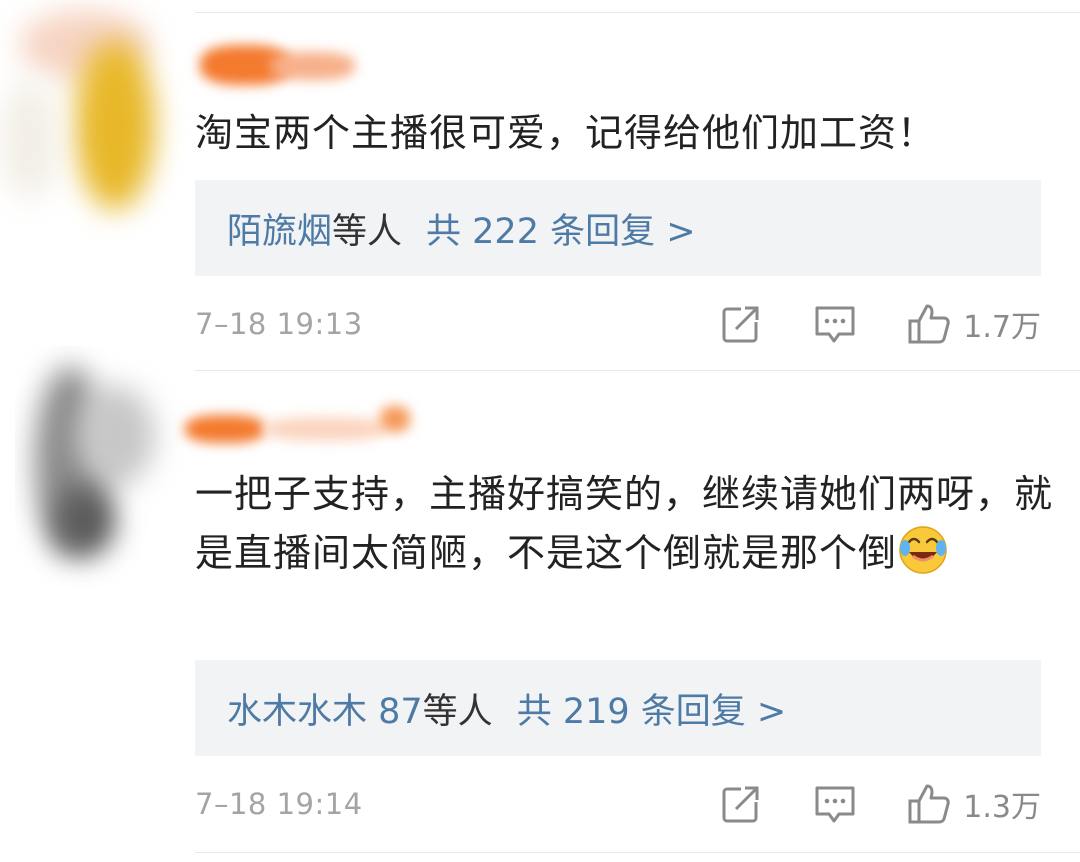  What do you see at coordinates (1002, 327) in the screenshot?
I see `like-count: 1.7万` at bounding box center [1002, 327].